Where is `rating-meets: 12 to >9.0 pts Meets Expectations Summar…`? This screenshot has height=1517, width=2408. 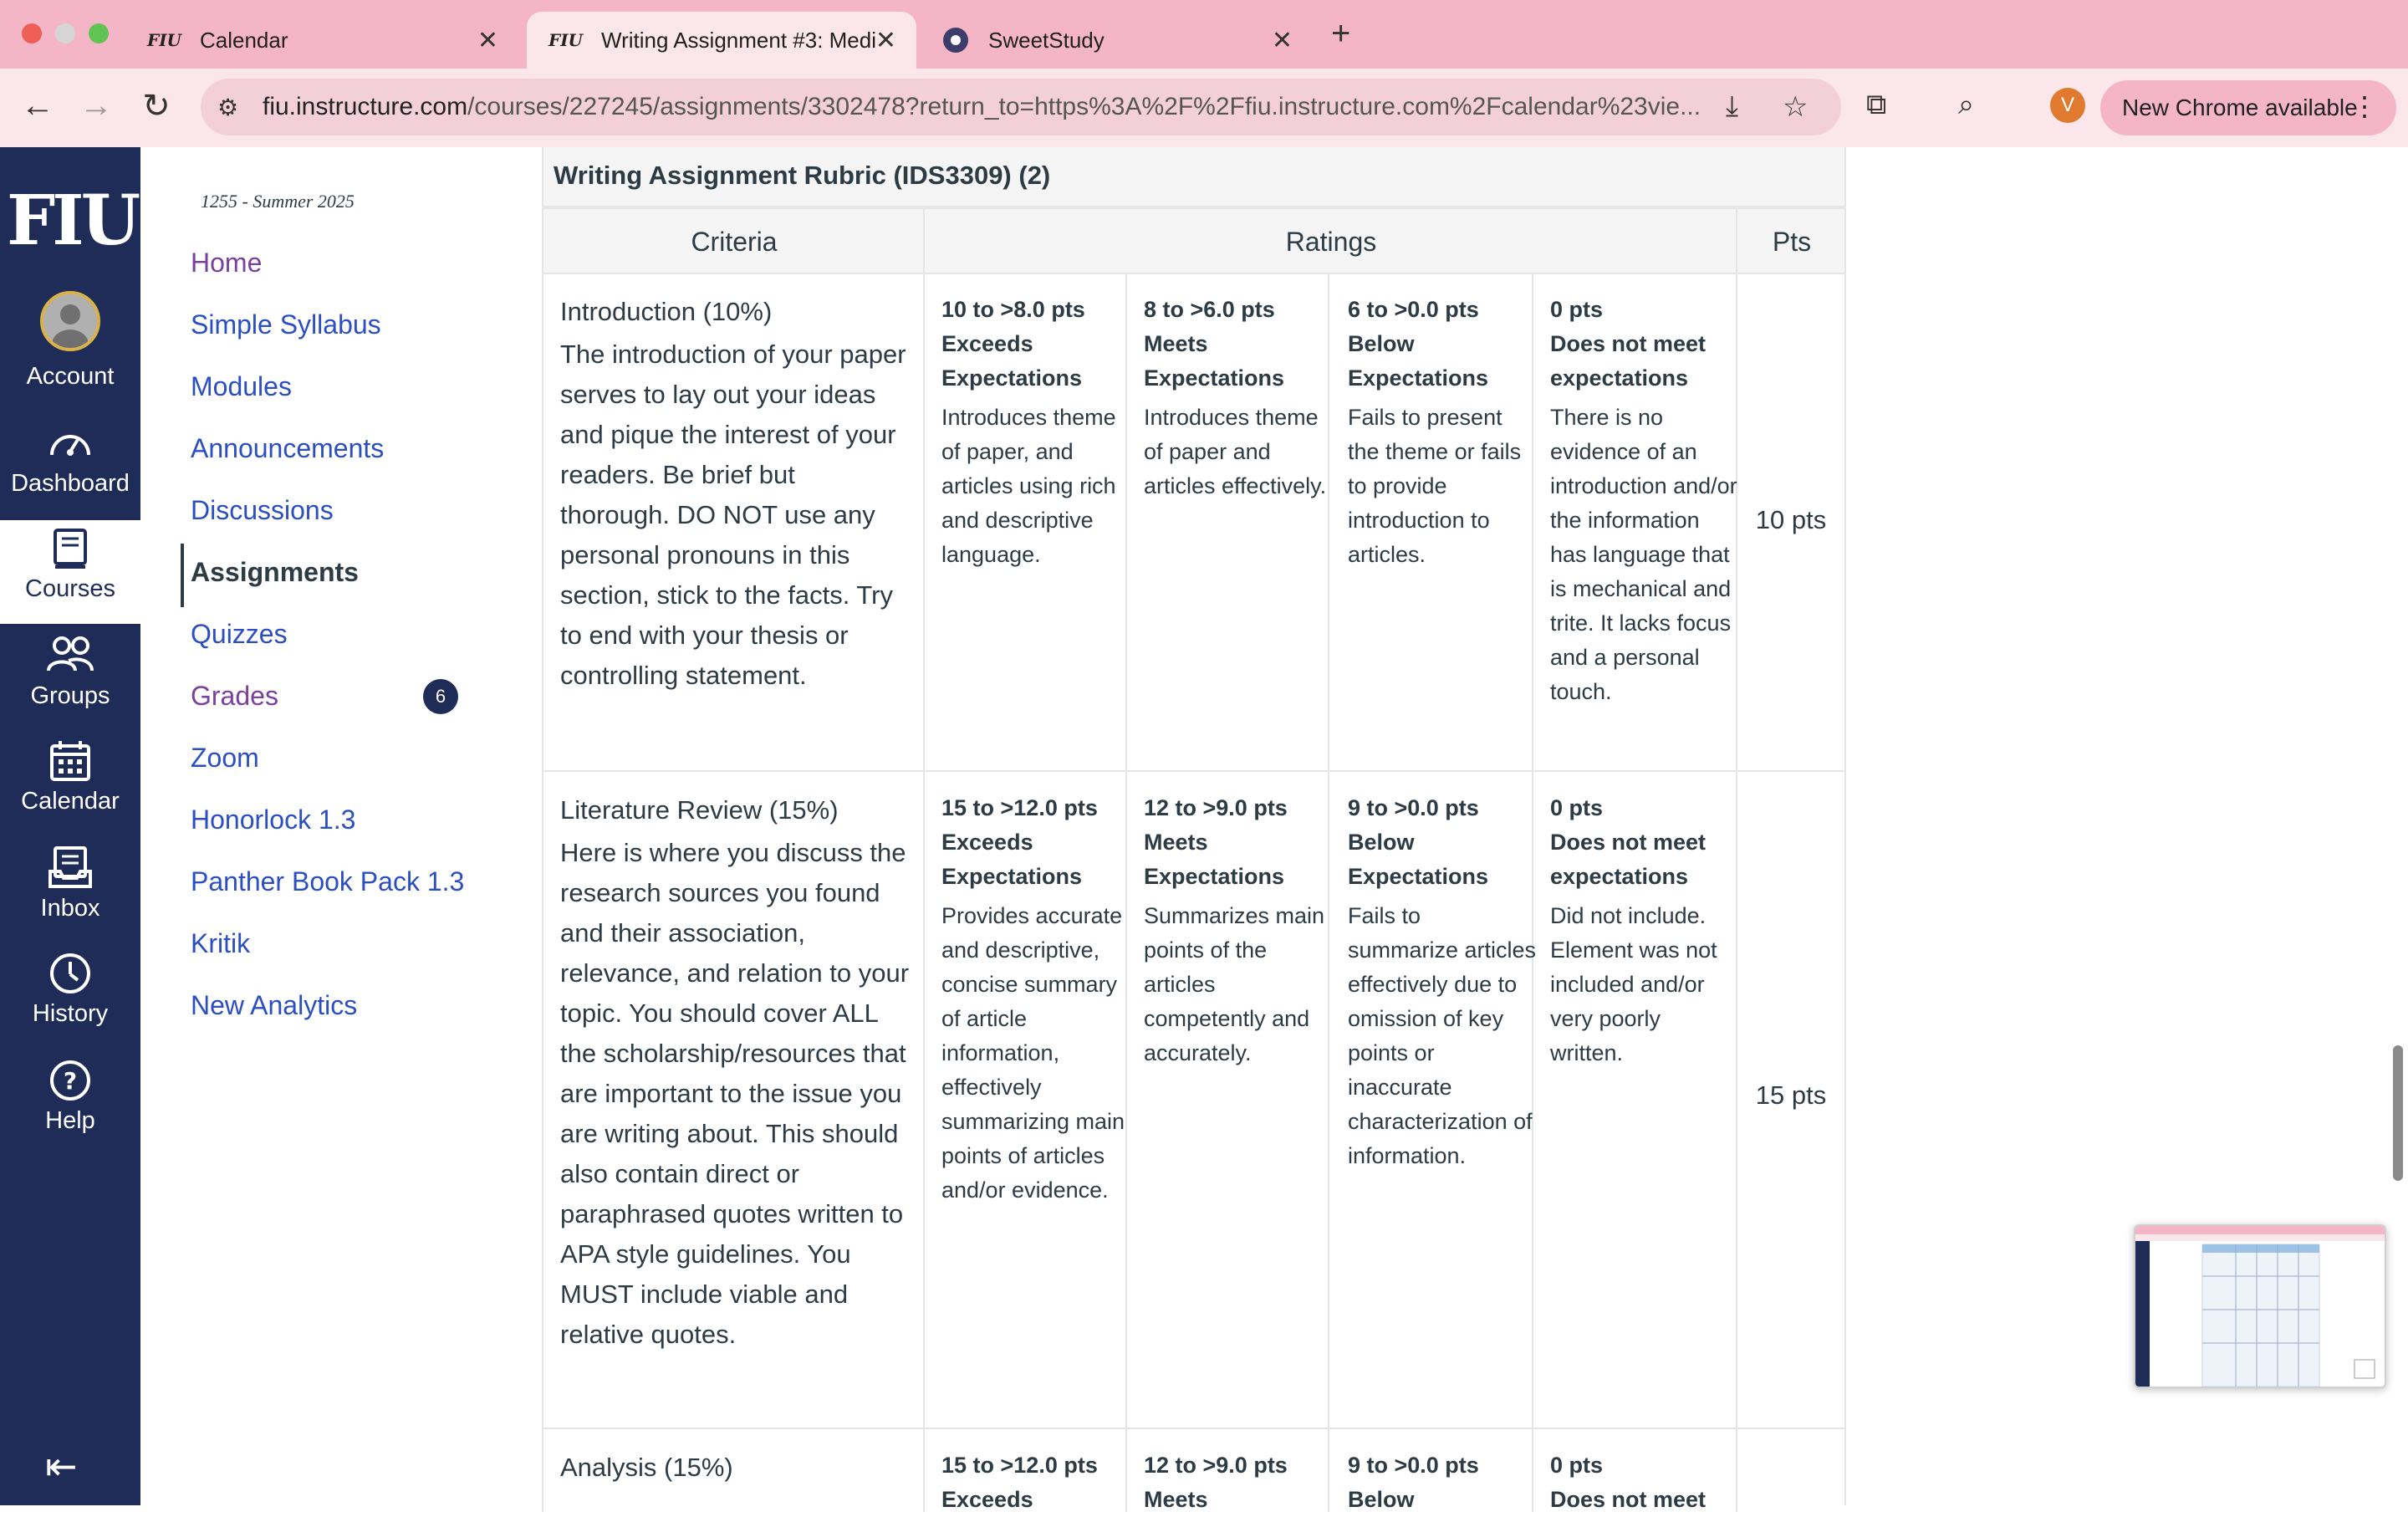 rating-meets: 12 to >9.0 pts Meets Expectations Summar… is located at coordinates (1239, 930).